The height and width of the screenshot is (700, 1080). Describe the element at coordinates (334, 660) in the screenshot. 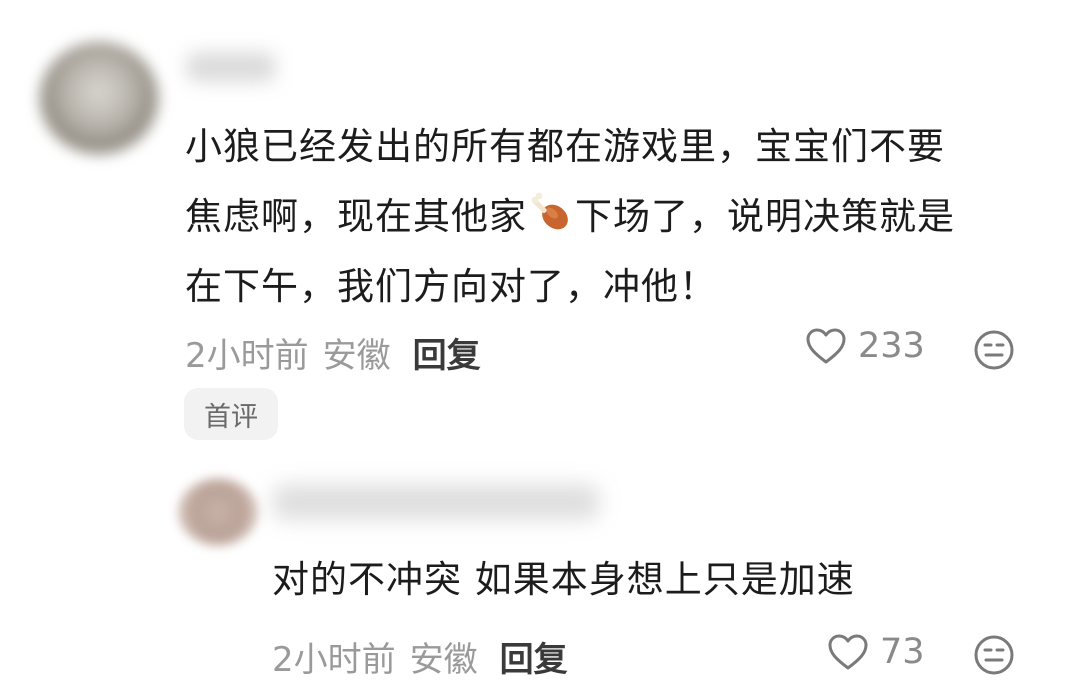

I see `reply-time: 2小时前` at that location.